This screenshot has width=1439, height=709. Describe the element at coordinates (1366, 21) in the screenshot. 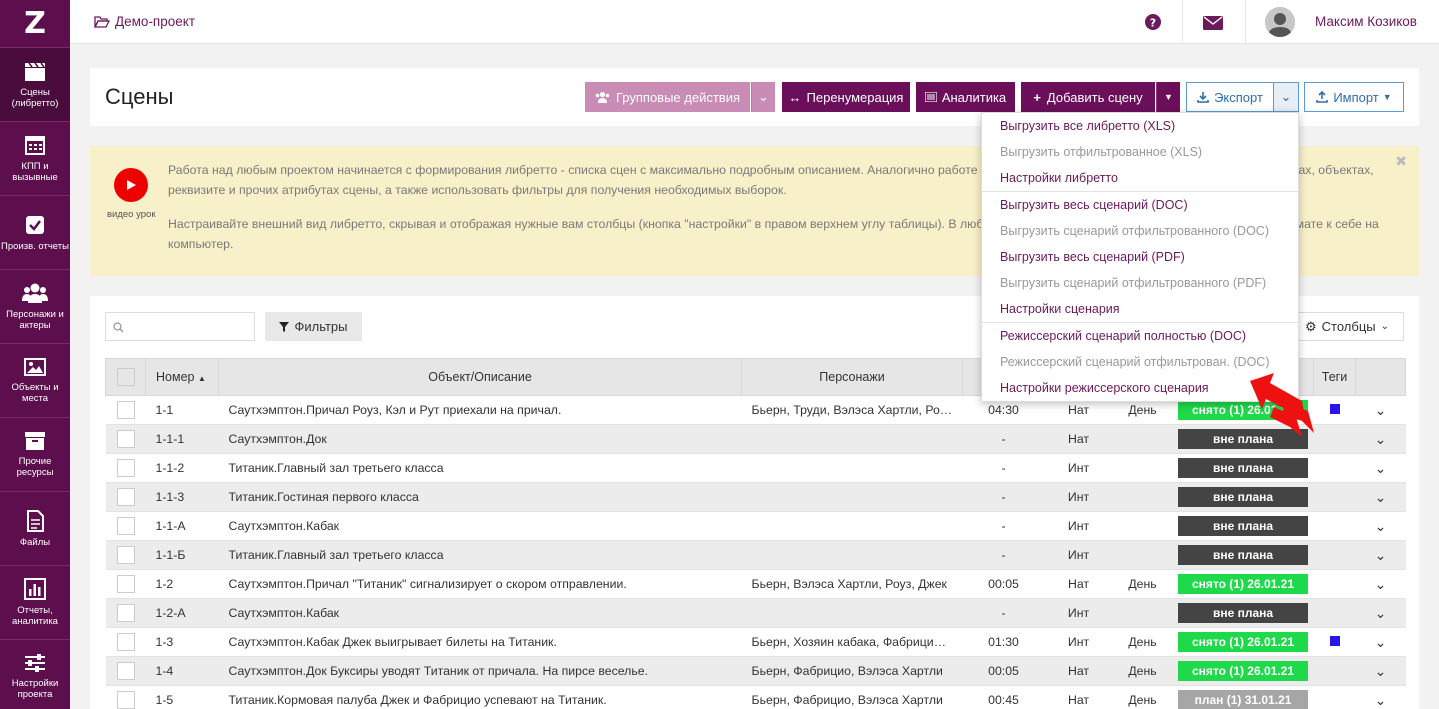

I see `user-name: Максим Козиков` at that location.